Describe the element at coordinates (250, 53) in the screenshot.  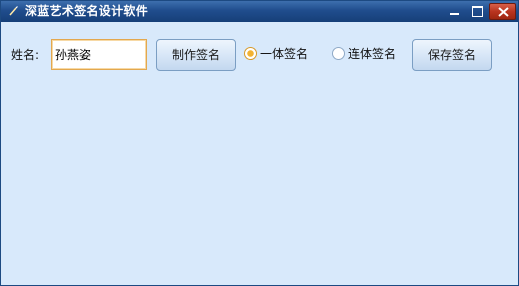
I see `radio-checked-icon` at that location.